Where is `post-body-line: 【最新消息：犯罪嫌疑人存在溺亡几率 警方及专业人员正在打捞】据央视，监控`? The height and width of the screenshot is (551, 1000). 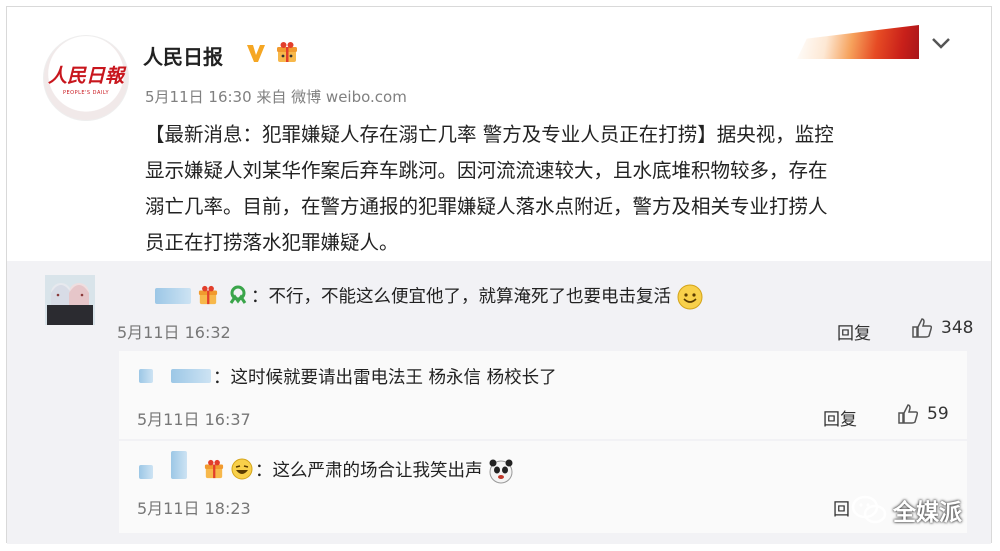
post-body-line: 【最新消息：犯罪嫌疑人存在溺亡几率 警方及专业人员正在打捞】据央视，监控 is located at coordinates (489, 134).